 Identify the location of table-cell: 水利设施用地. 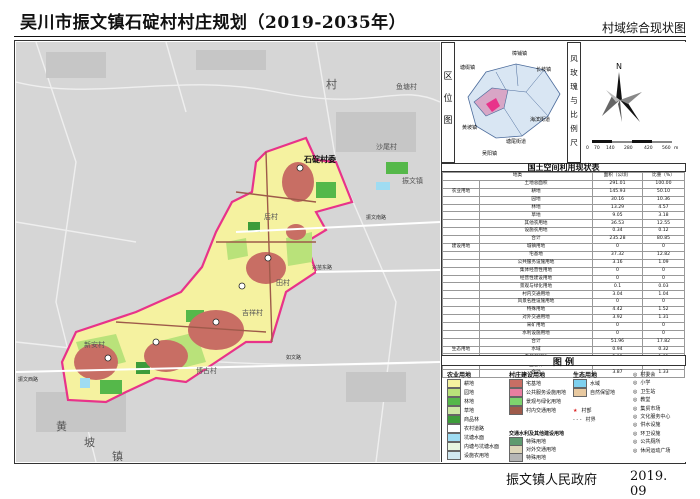
(536, 334).